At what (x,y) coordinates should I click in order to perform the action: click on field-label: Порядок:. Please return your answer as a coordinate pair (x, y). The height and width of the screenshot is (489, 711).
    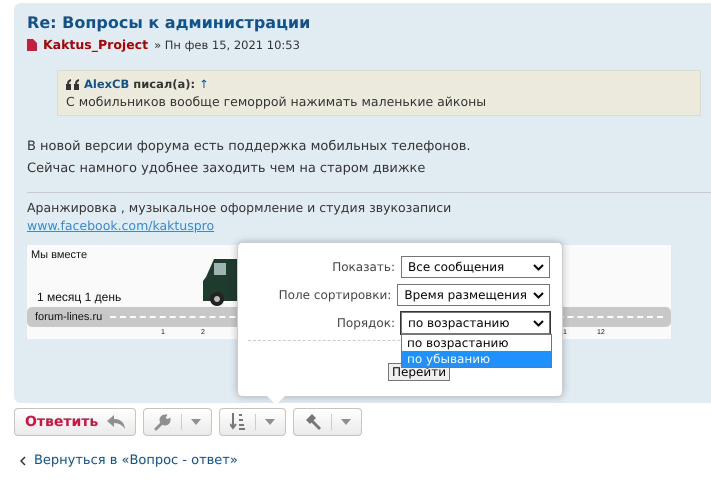
    Looking at the image, I should click on (365, 323).